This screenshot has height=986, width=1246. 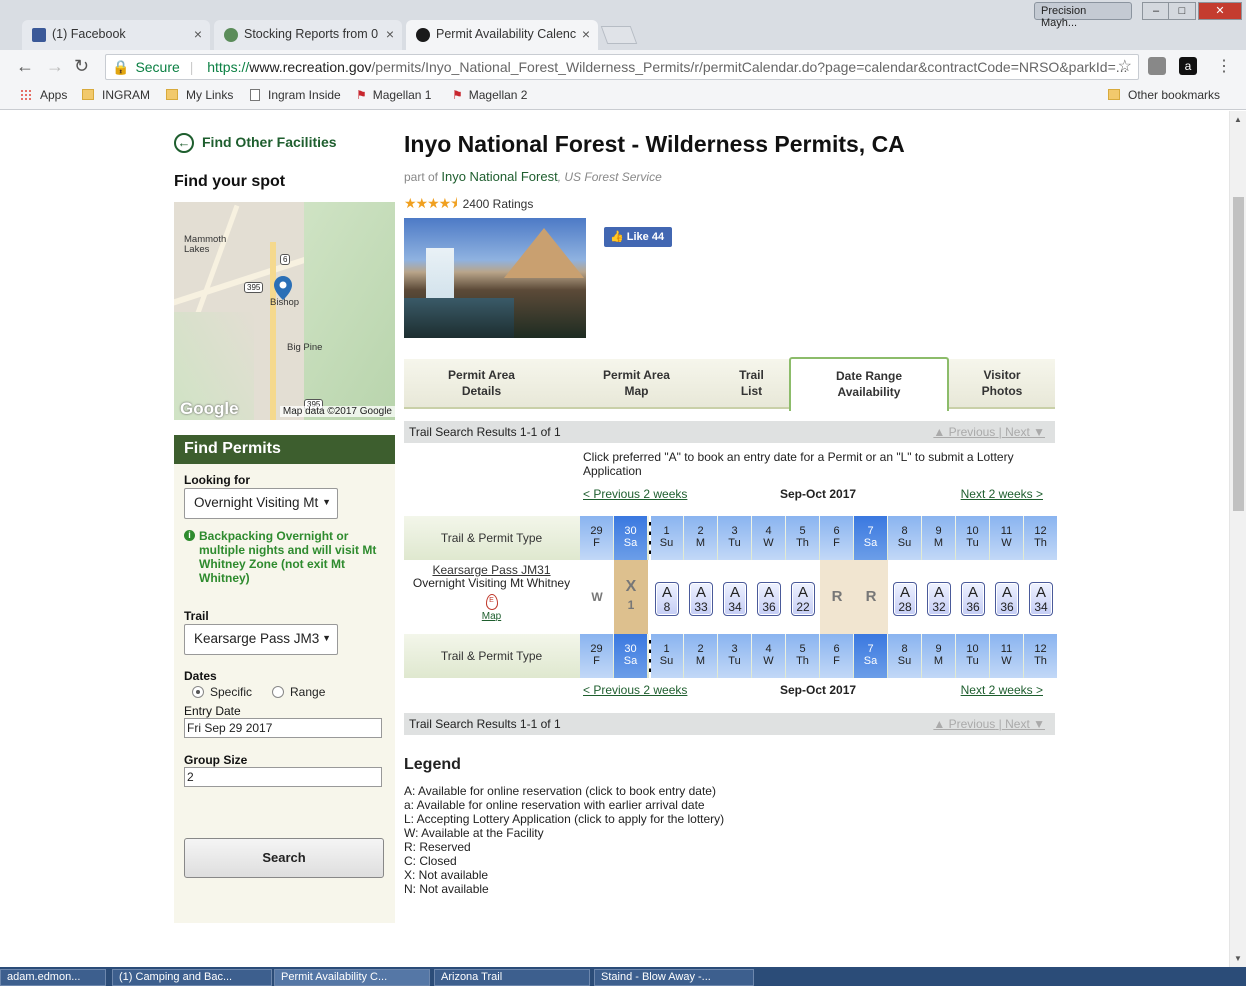 I want to click on bookmark-ingram-inside: Ingram Inside, so click(x=295, y=95).